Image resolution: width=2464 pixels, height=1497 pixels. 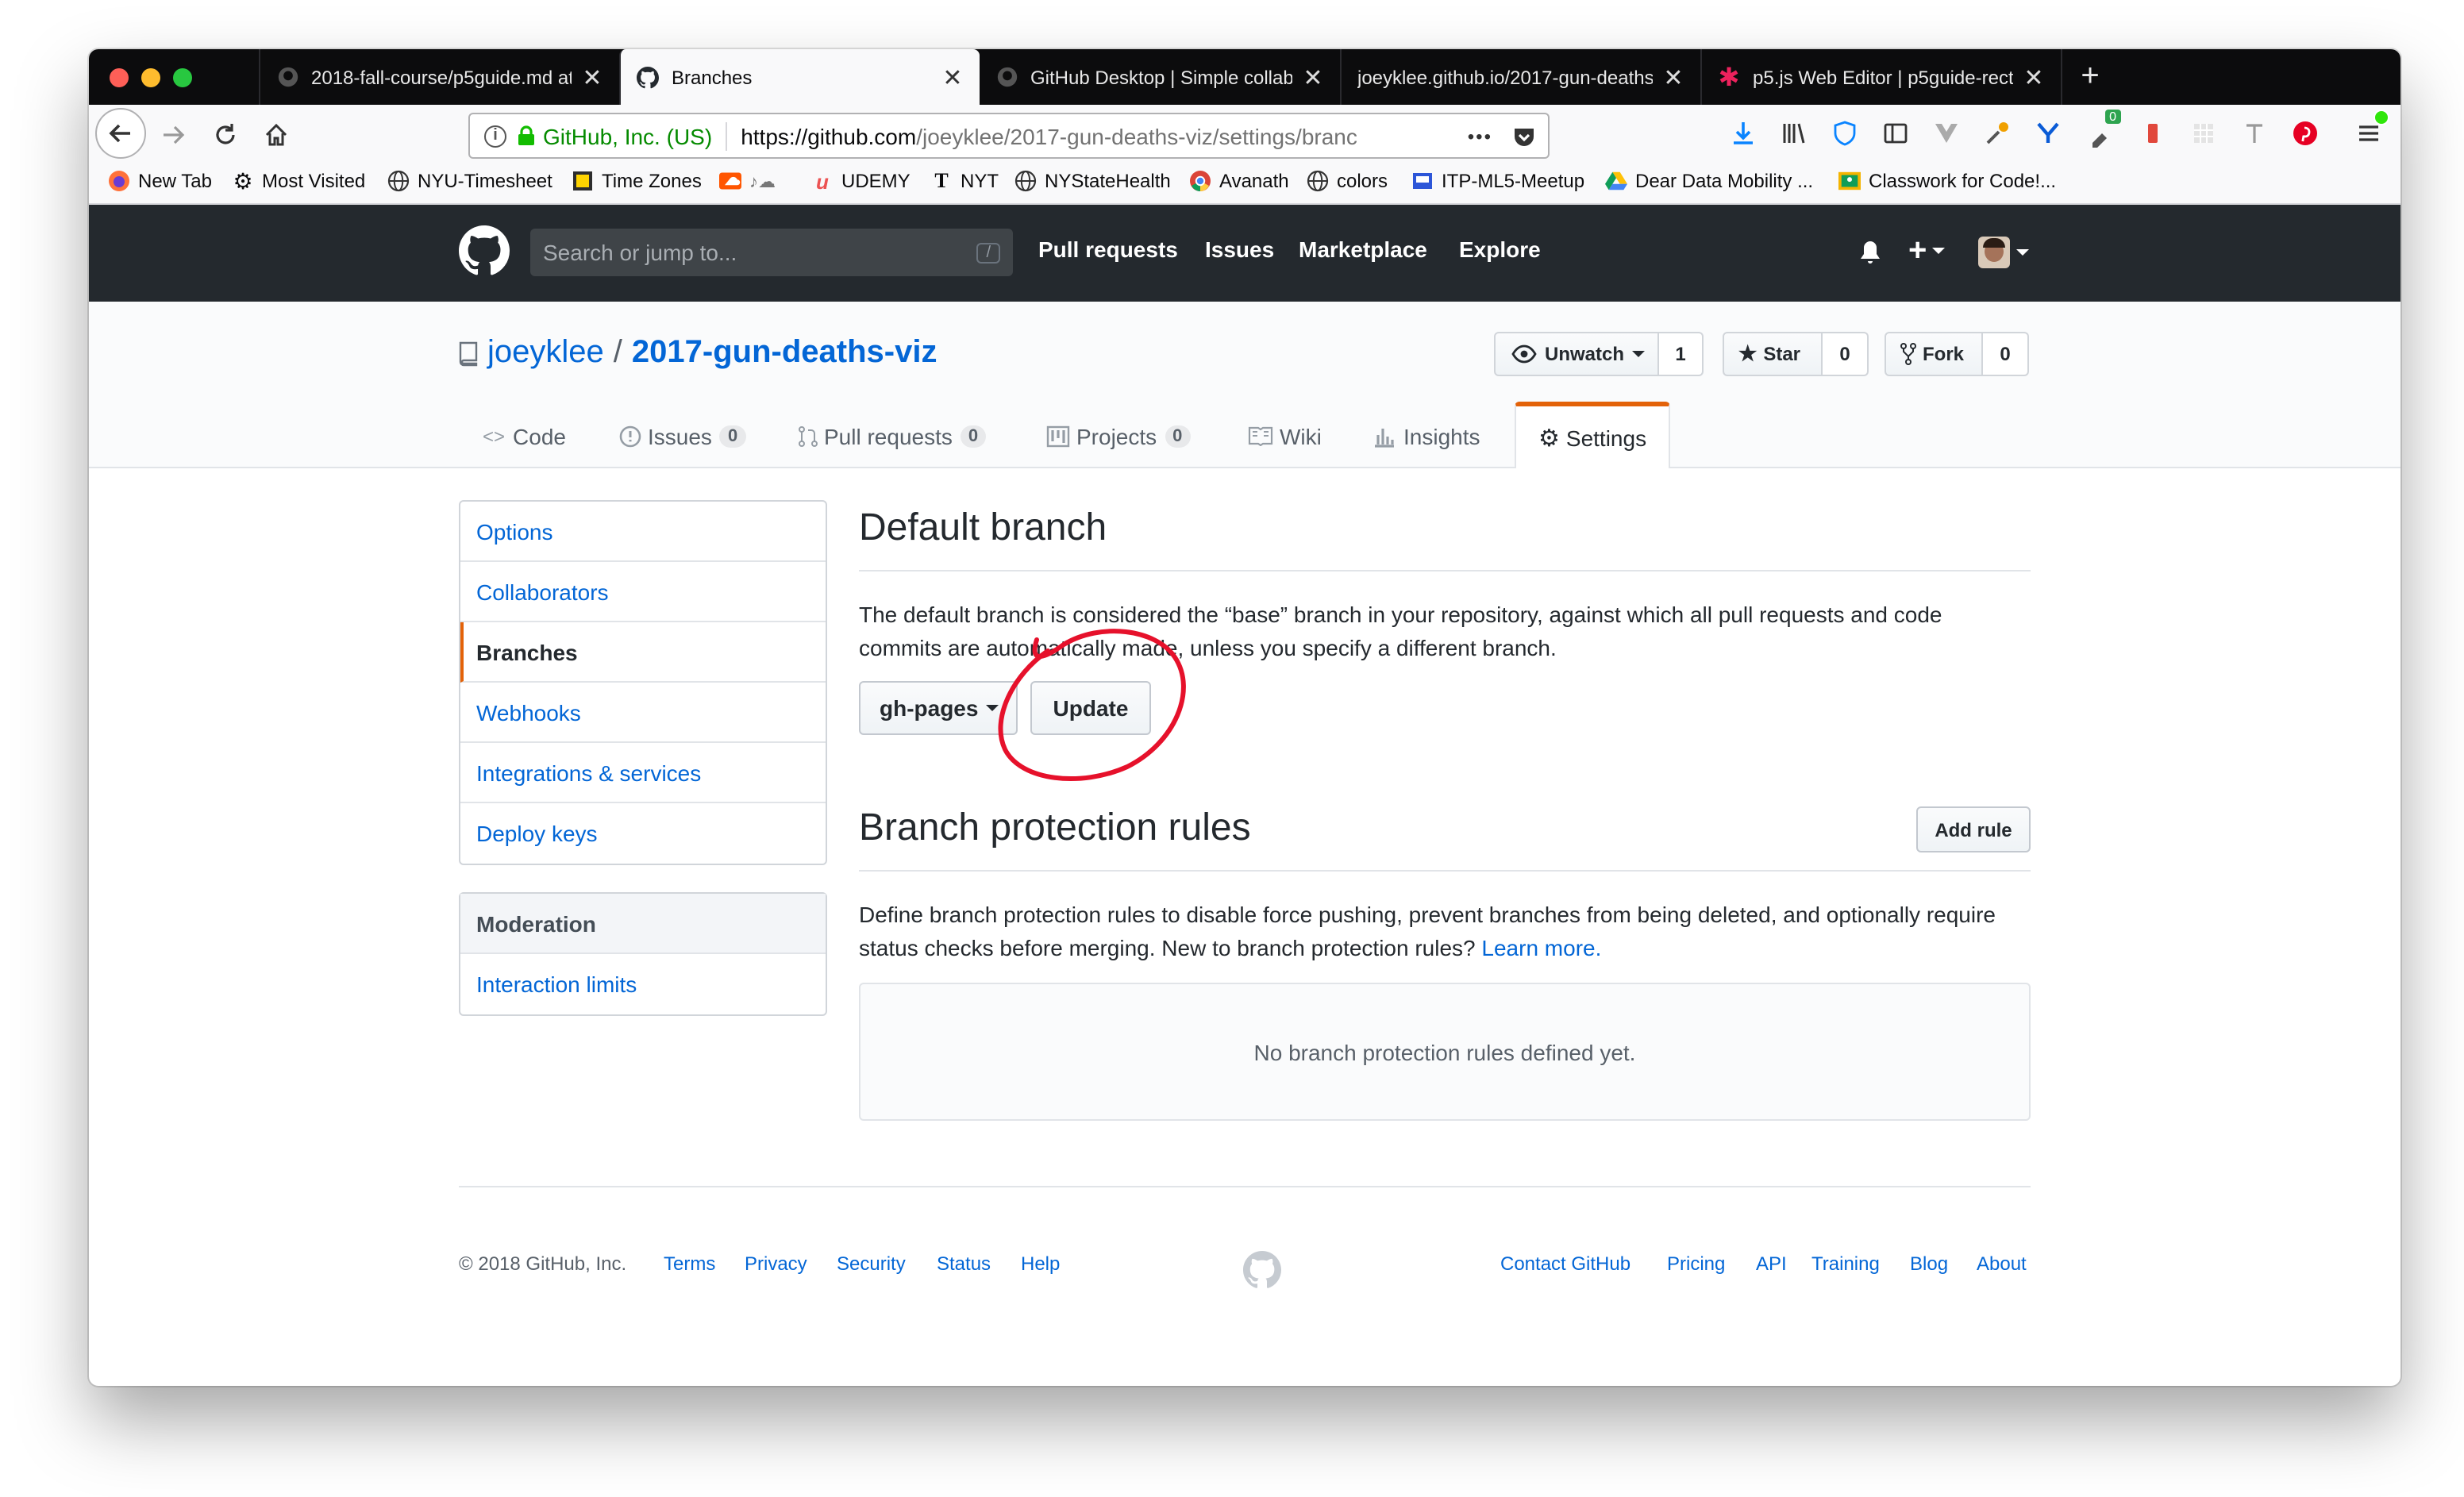 What do you see at coordinates (2153, 133) in the screenshot?
I see `battery-extension-icon` at bounding box center [2153, 133].